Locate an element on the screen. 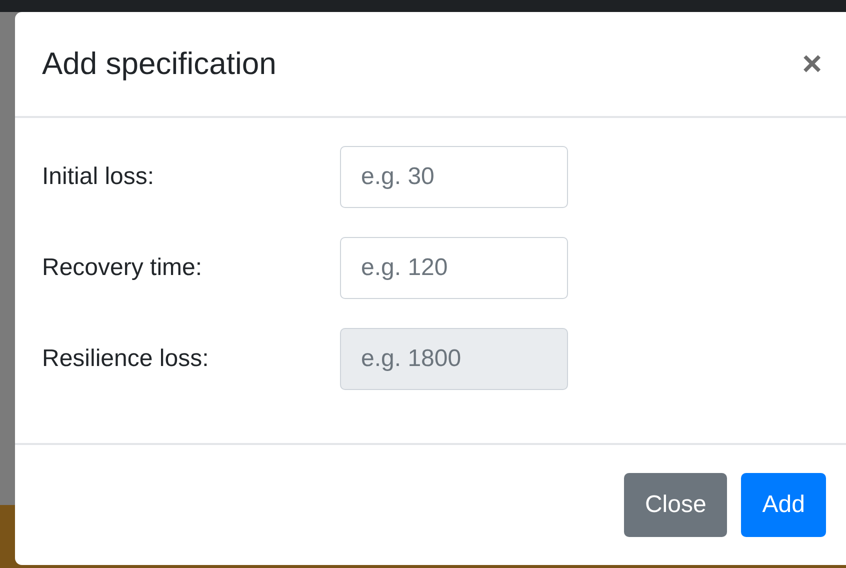  field-label: Recovery time: is located at coordinates (123, 268).